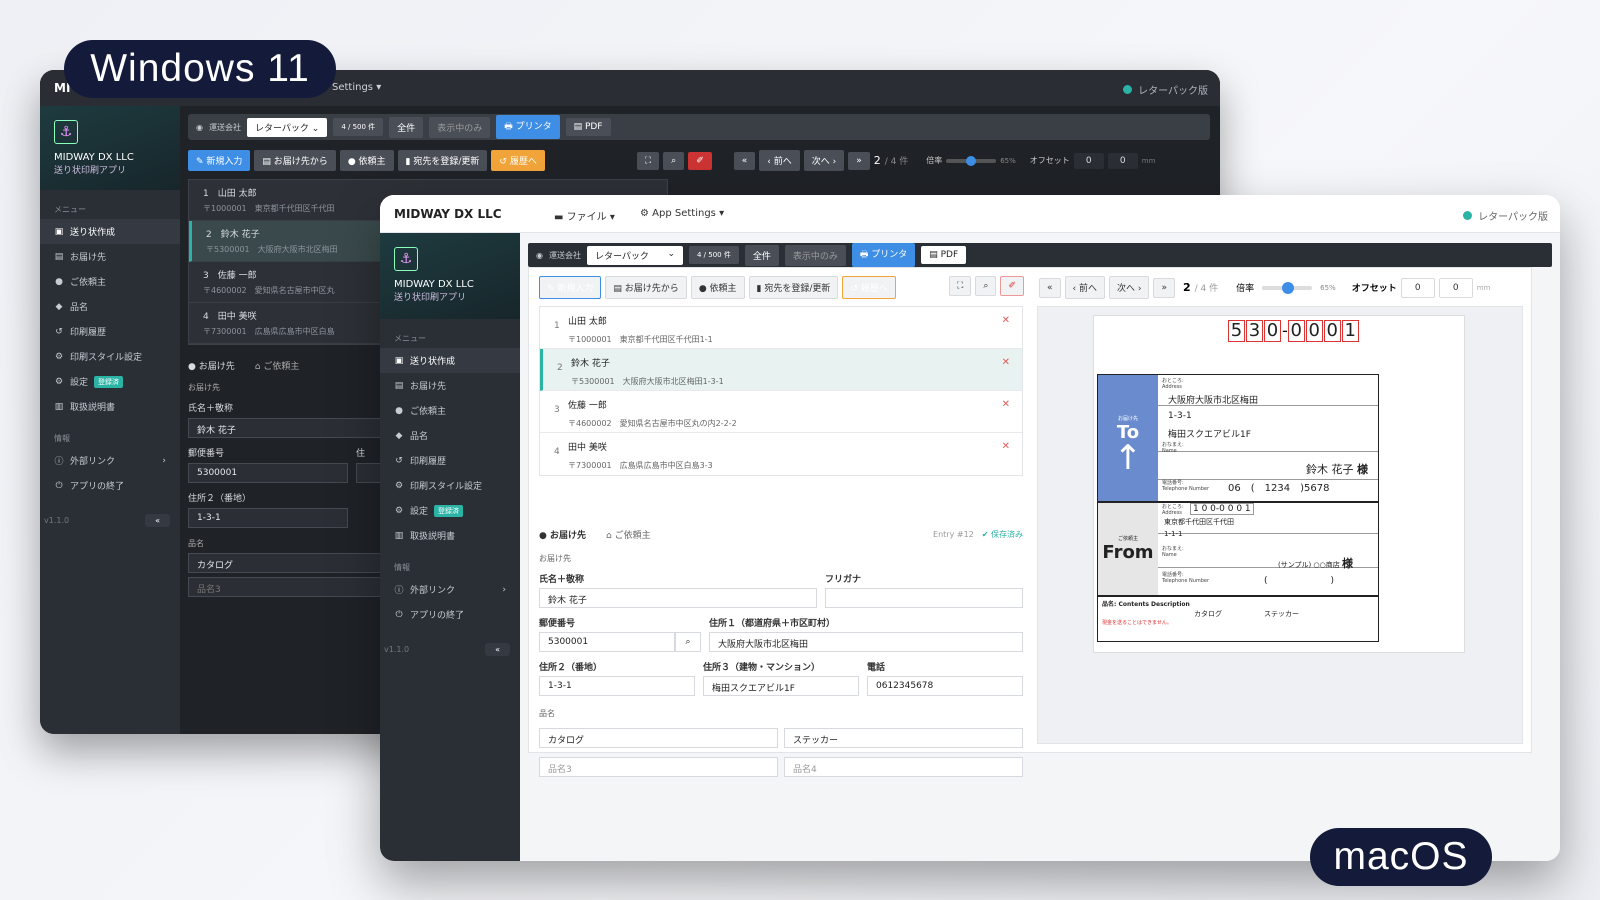 The image size is (1600, 900). What do you see at coordinates (110, 281) in the screenshot?
I see `win-sidebar-item-client: ● ご依頼主` at bounding box center [110, 281].